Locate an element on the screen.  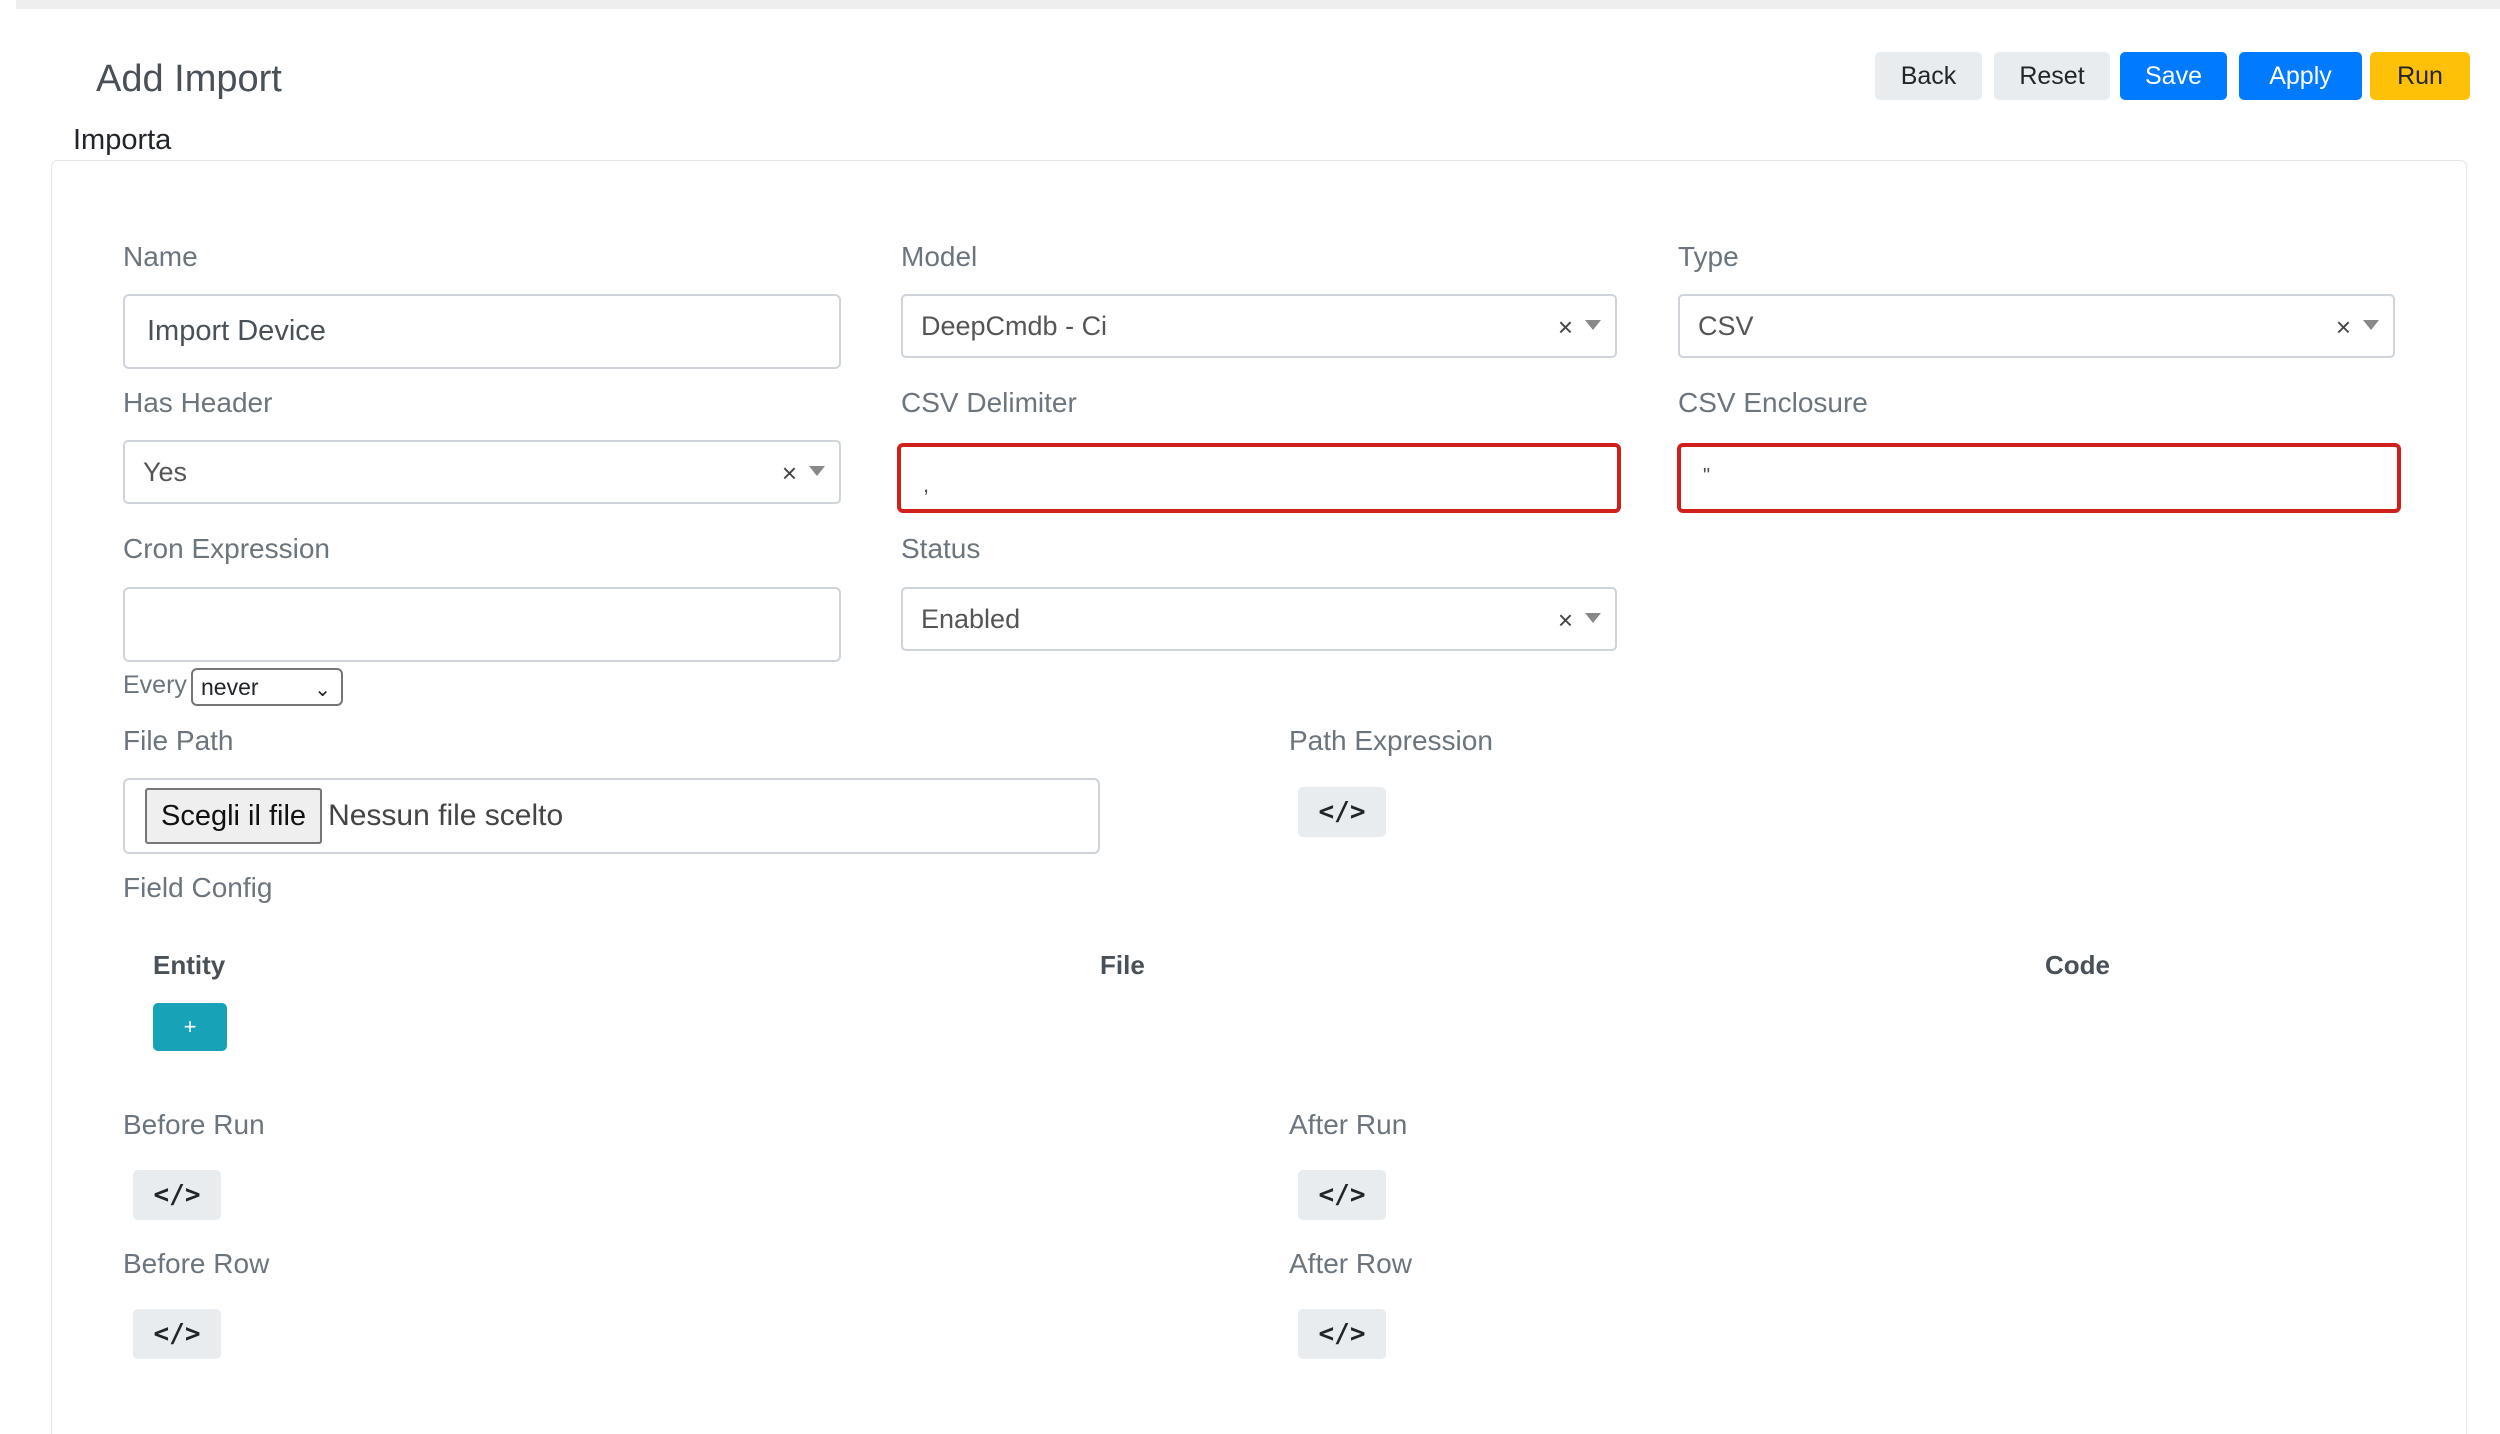
file-status-text: Nessun file scelto is located at coordinates (446, 815).